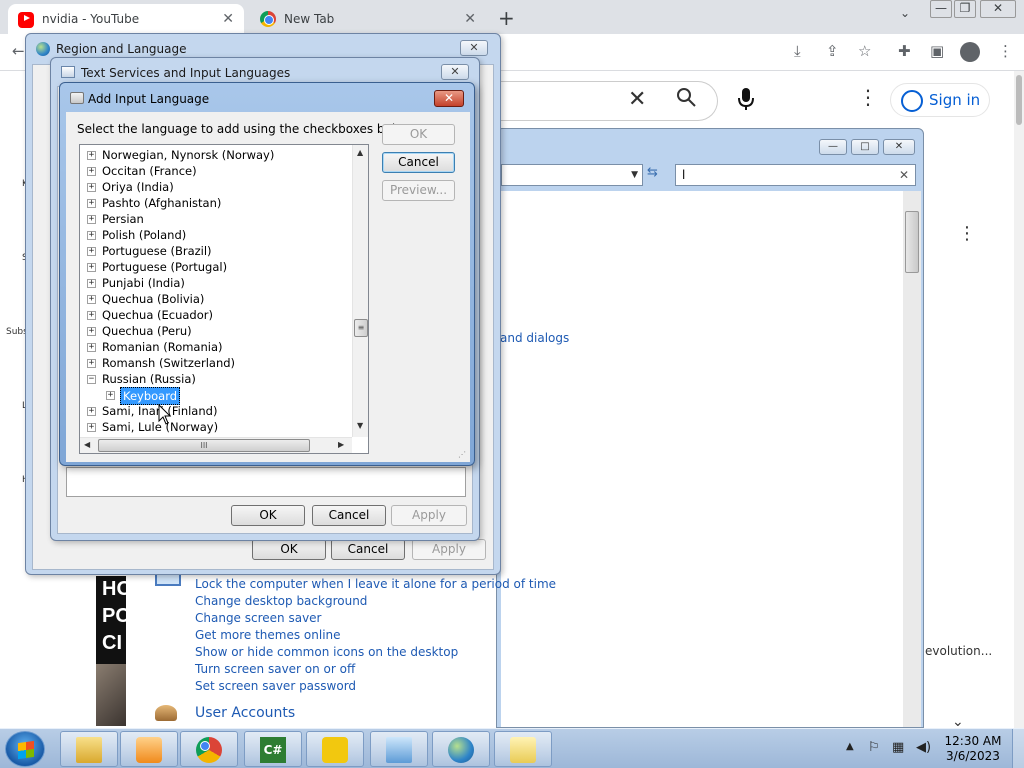 The height and width of the screenshot is (768, 1024). What do you see at coordinates (686, 97) in the screenshot?
I see `search-icon` at bounding box center [686, 97].